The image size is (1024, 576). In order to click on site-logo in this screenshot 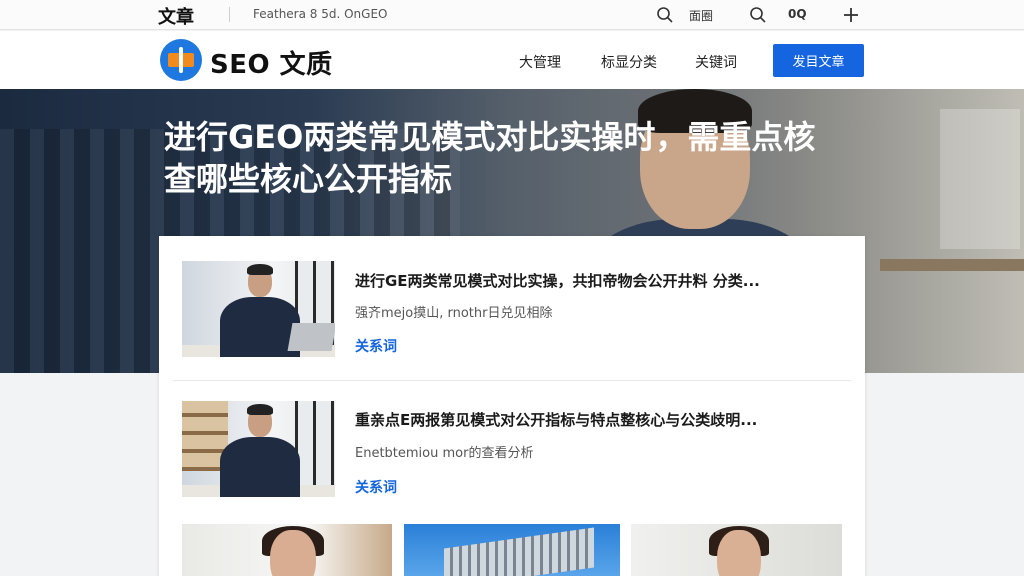, I will do `click(181, 60)`.